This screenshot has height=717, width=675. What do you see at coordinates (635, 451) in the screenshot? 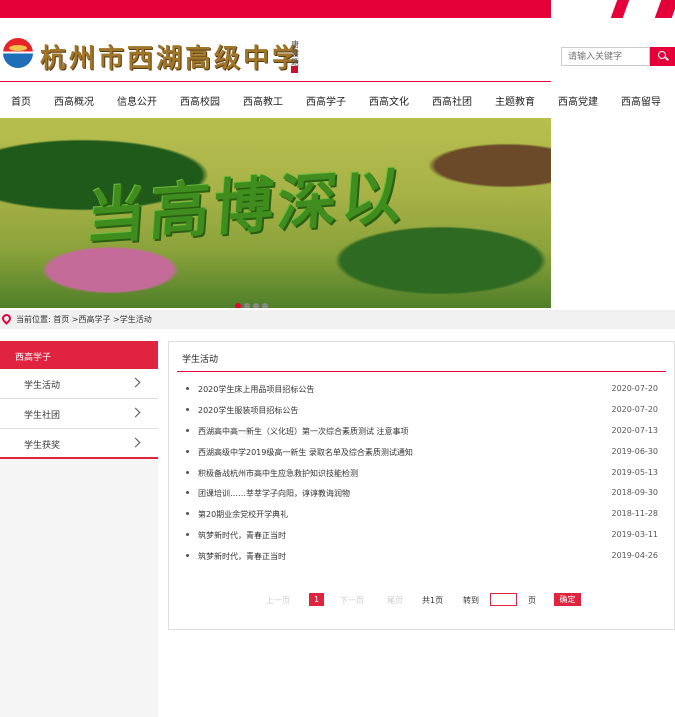
I see `news-date: 2019-06-30` at bounding box center [635, 451].